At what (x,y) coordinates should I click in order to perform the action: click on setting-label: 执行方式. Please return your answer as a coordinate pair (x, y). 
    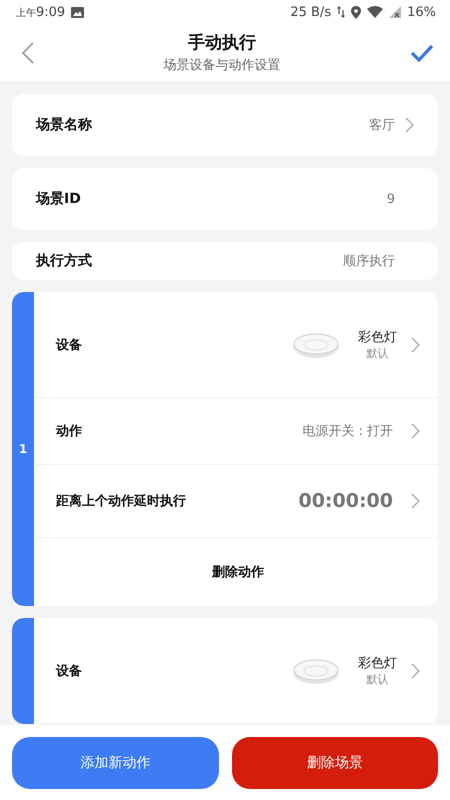
    Looking at the image, I should click on (64, 261).